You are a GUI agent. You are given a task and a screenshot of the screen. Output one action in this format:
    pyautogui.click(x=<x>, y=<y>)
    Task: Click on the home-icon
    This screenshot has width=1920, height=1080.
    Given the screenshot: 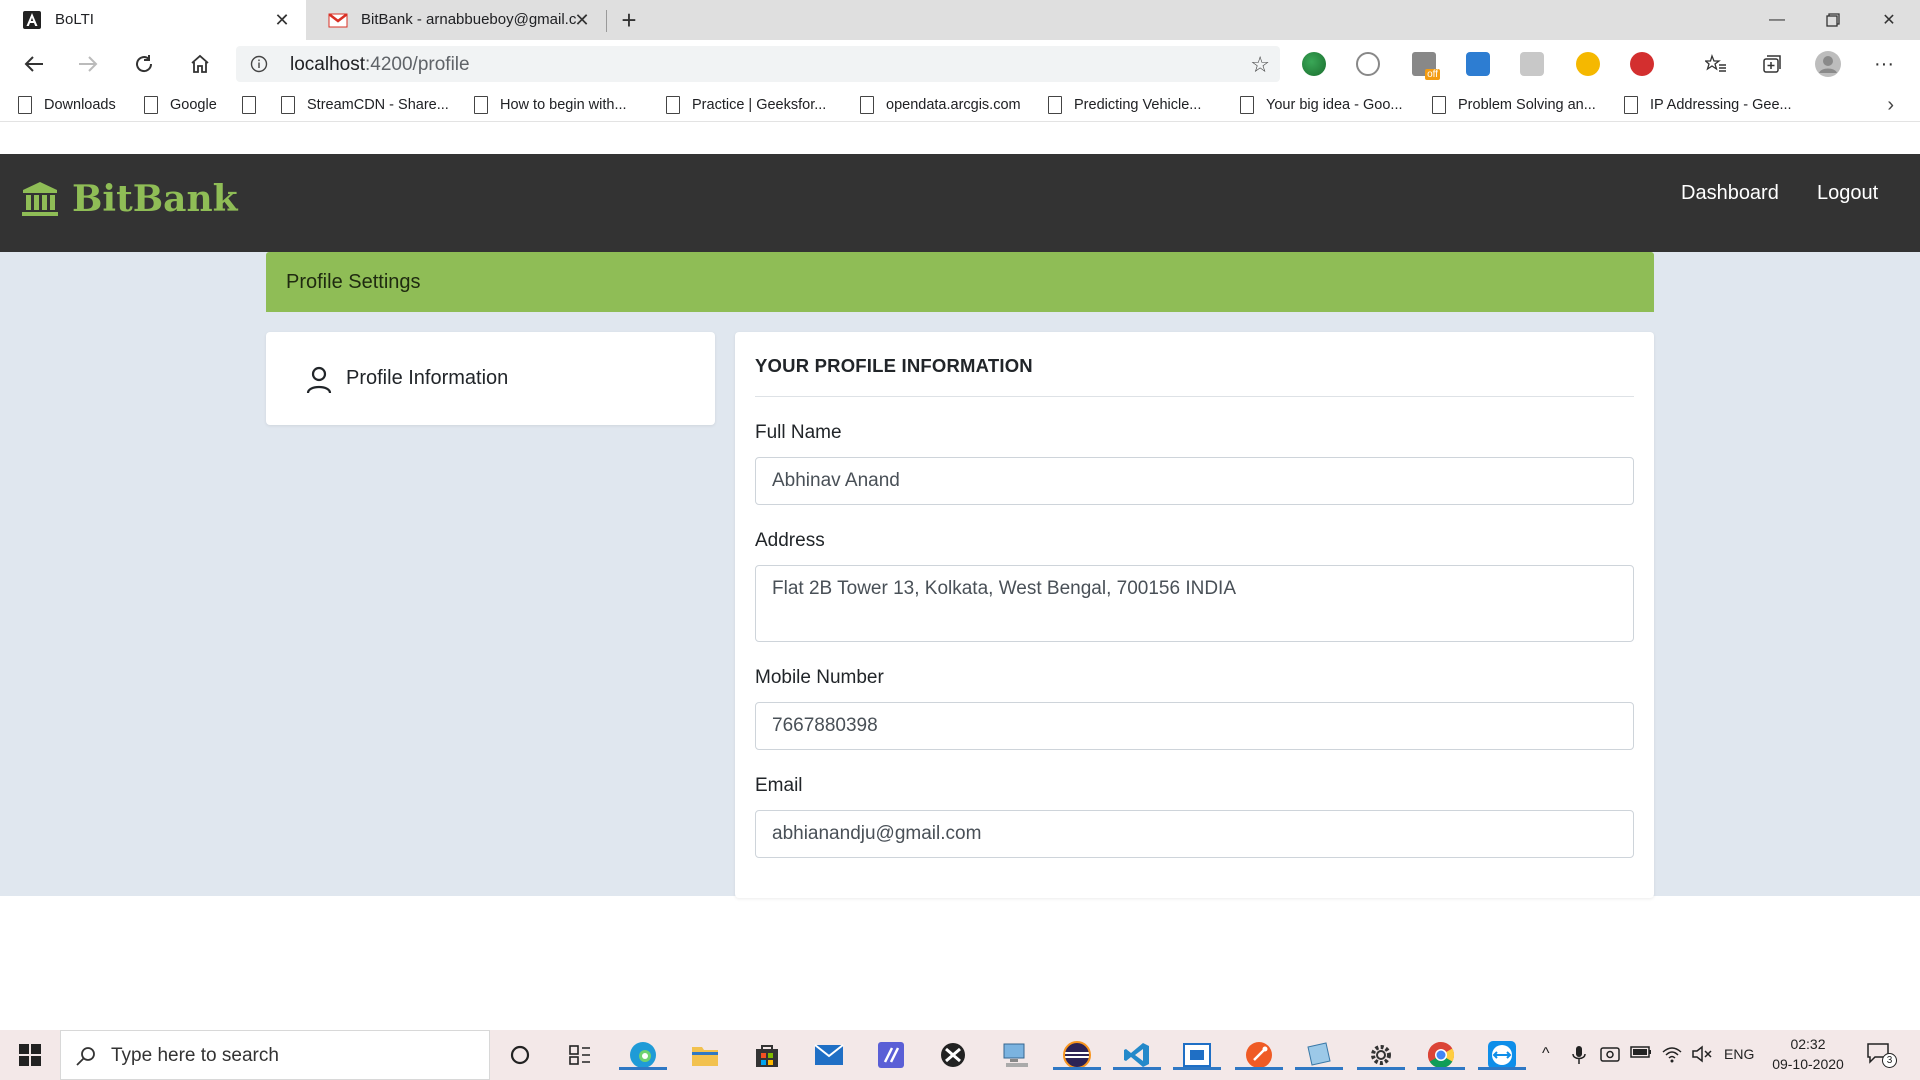 What is the action you would take?
    pyautogui.click(x=200, y=64)
    